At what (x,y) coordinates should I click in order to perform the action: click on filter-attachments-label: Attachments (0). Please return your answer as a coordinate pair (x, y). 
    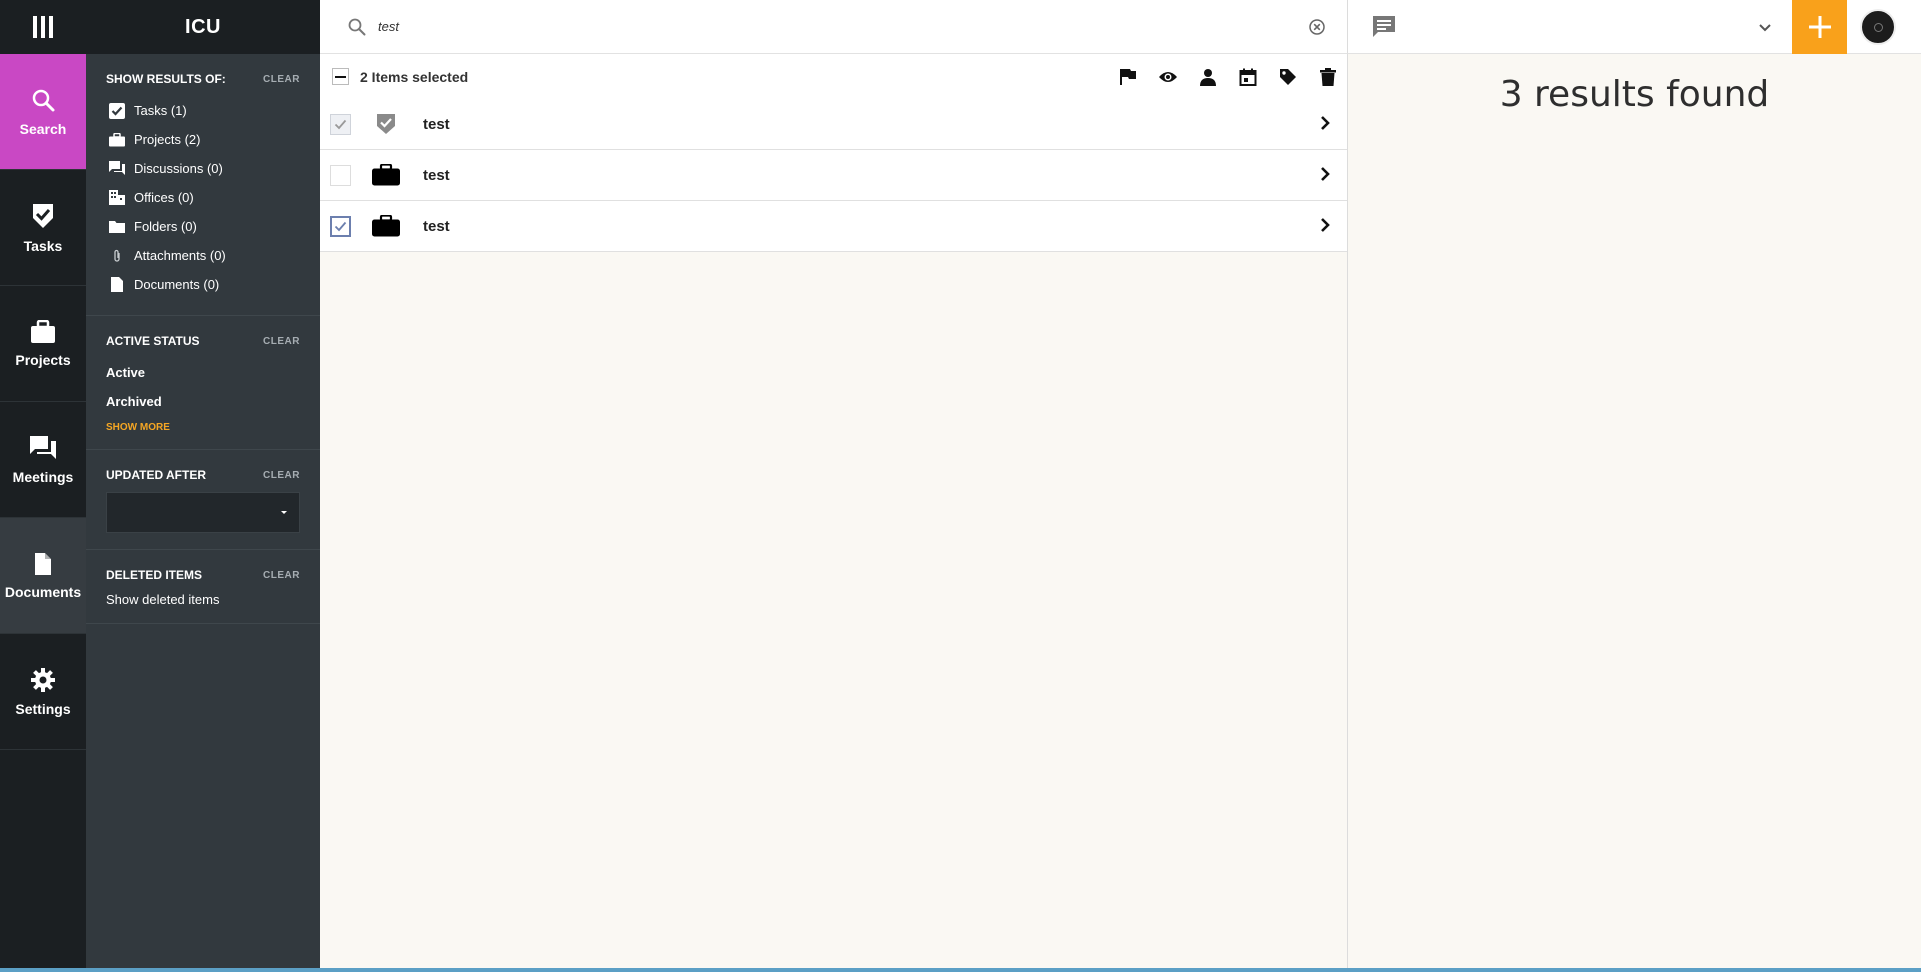
    Looking at the image, I should click on (180, 255).